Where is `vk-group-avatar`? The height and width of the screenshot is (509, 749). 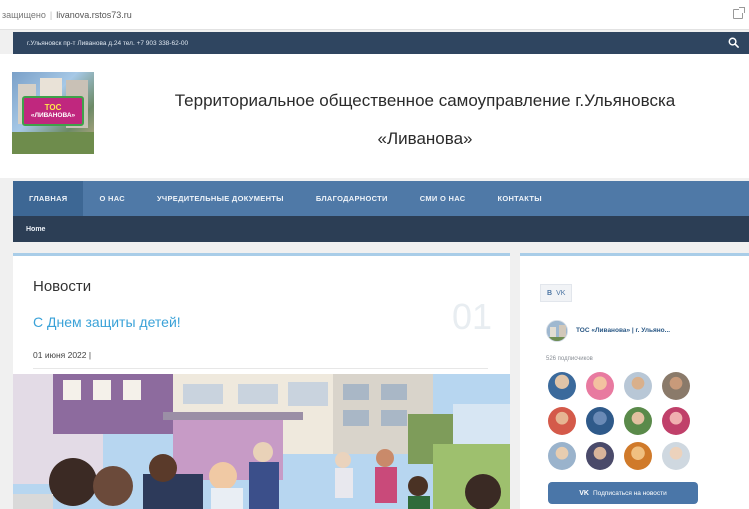 vk-group-avatar is located at coordinates (557, 331).